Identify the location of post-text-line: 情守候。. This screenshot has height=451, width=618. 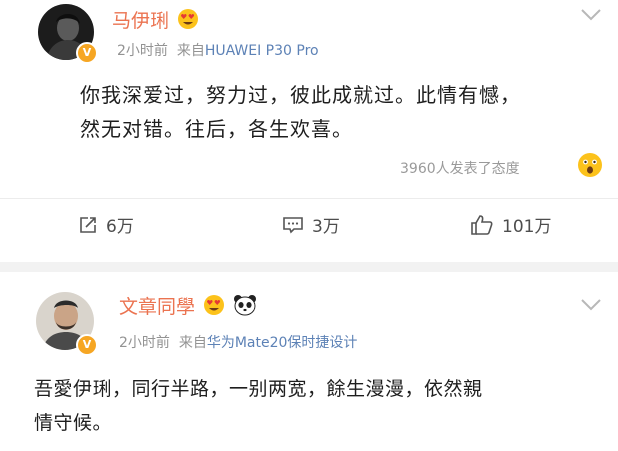
(73, 423).